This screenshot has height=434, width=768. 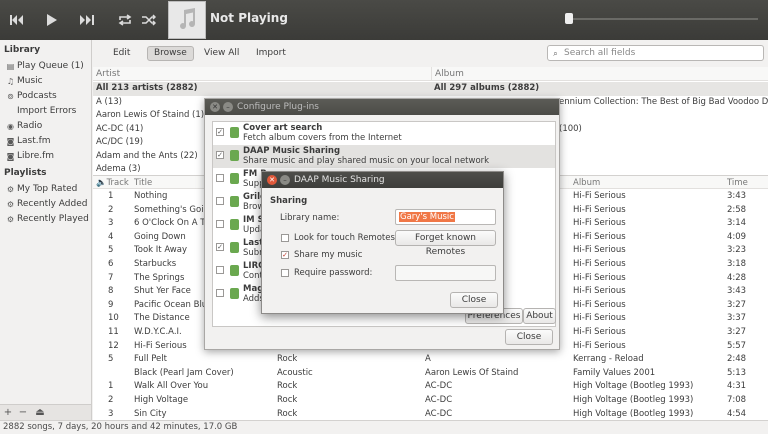 I want to click on podcast-icon: ⊚, so click(x=10, y=96).